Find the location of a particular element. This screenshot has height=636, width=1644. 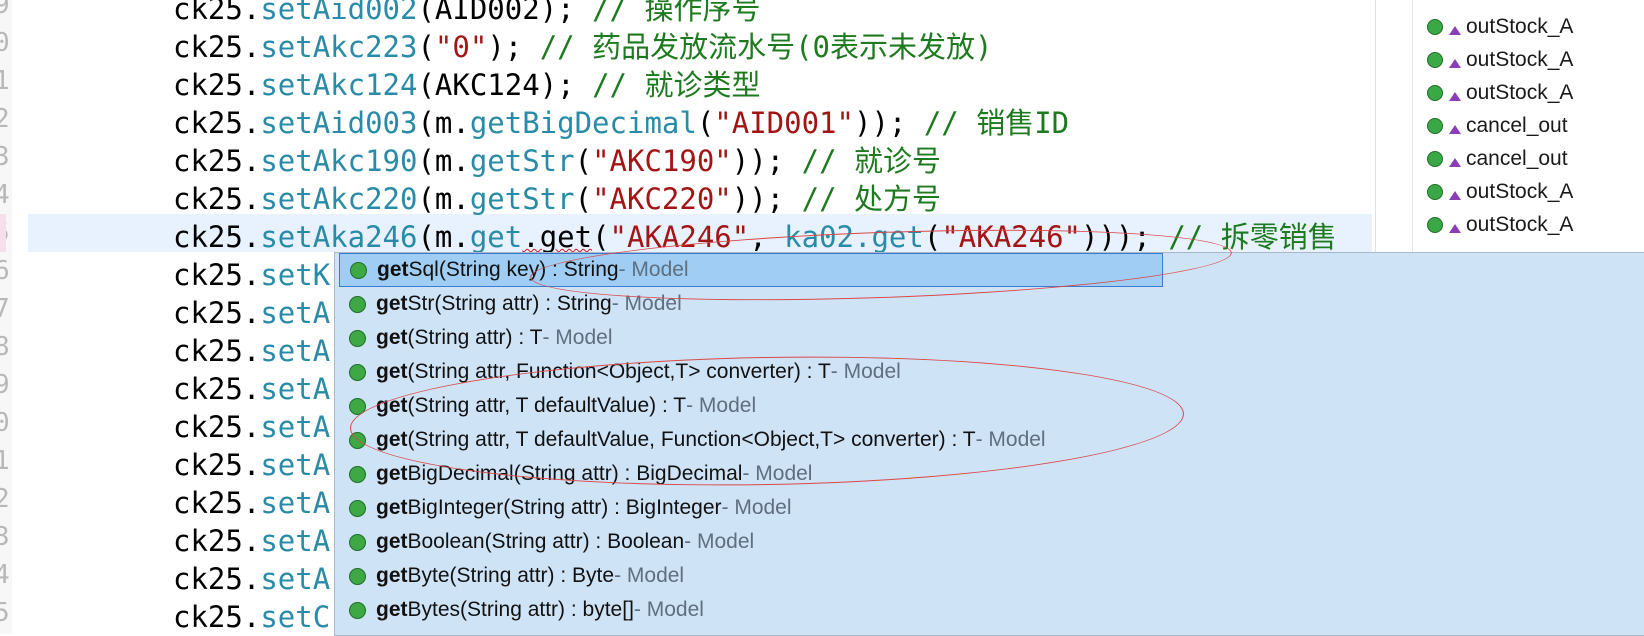

line-number: 6 is located at coordinates (5, 271).